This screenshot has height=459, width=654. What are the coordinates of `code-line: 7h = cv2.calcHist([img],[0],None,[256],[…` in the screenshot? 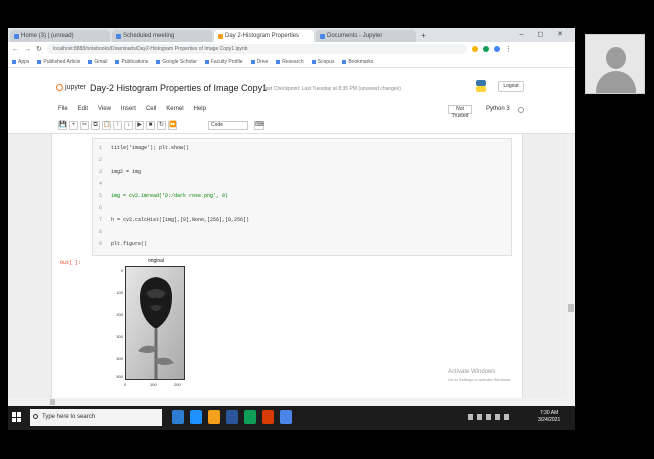 It's located at (174, 220).